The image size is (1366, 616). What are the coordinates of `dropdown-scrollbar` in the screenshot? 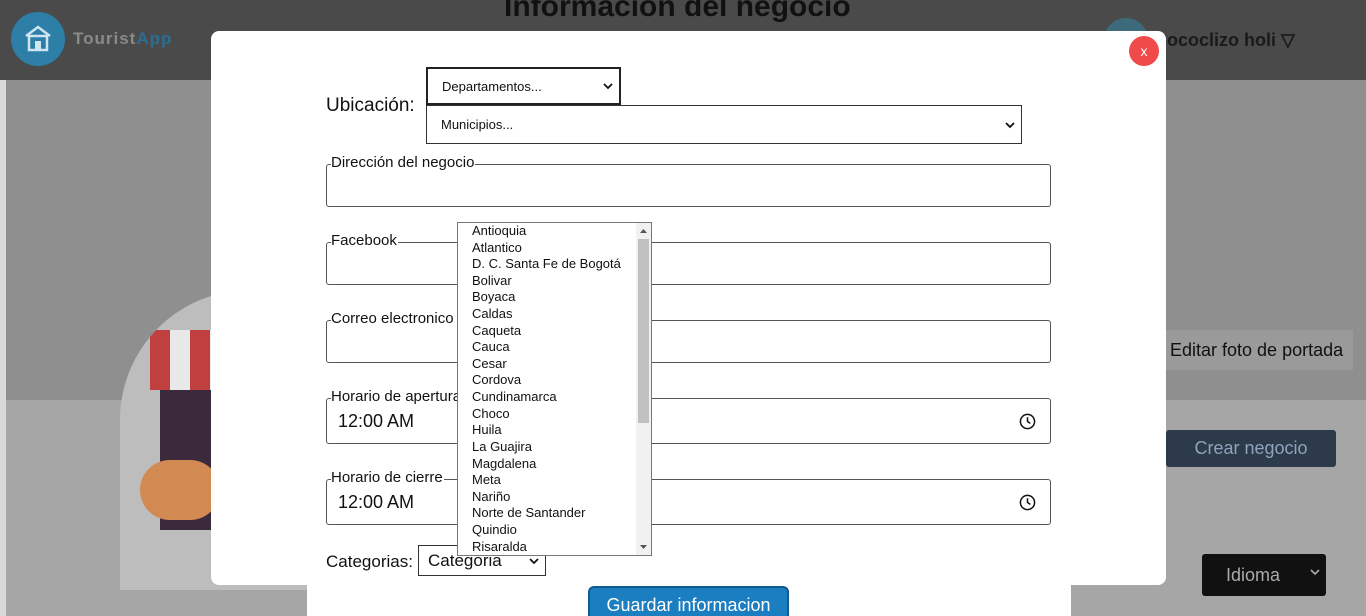 It's located at (643, 389).